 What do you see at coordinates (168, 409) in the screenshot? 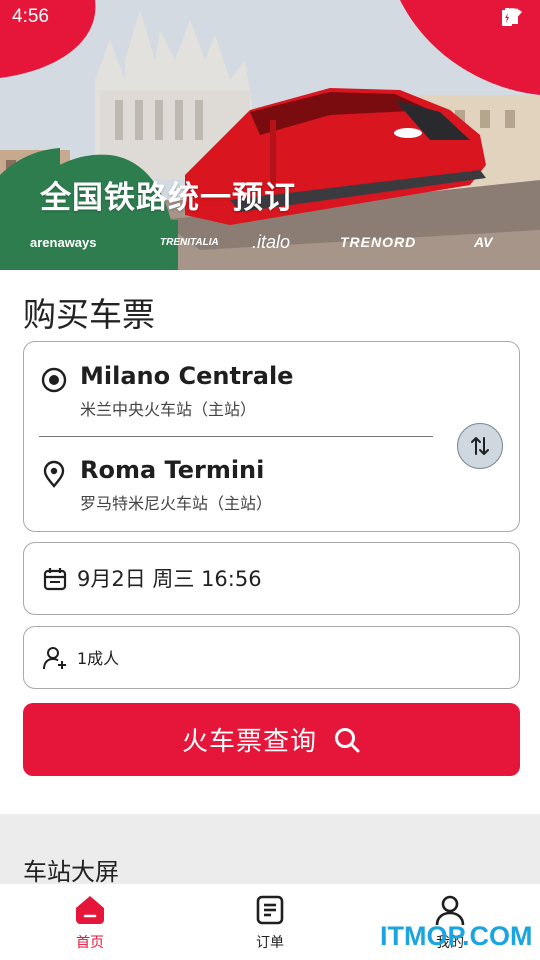
I see `departure-station-subtitle: 米兰中央火车站（主站）` at bounding box center [168, 409].